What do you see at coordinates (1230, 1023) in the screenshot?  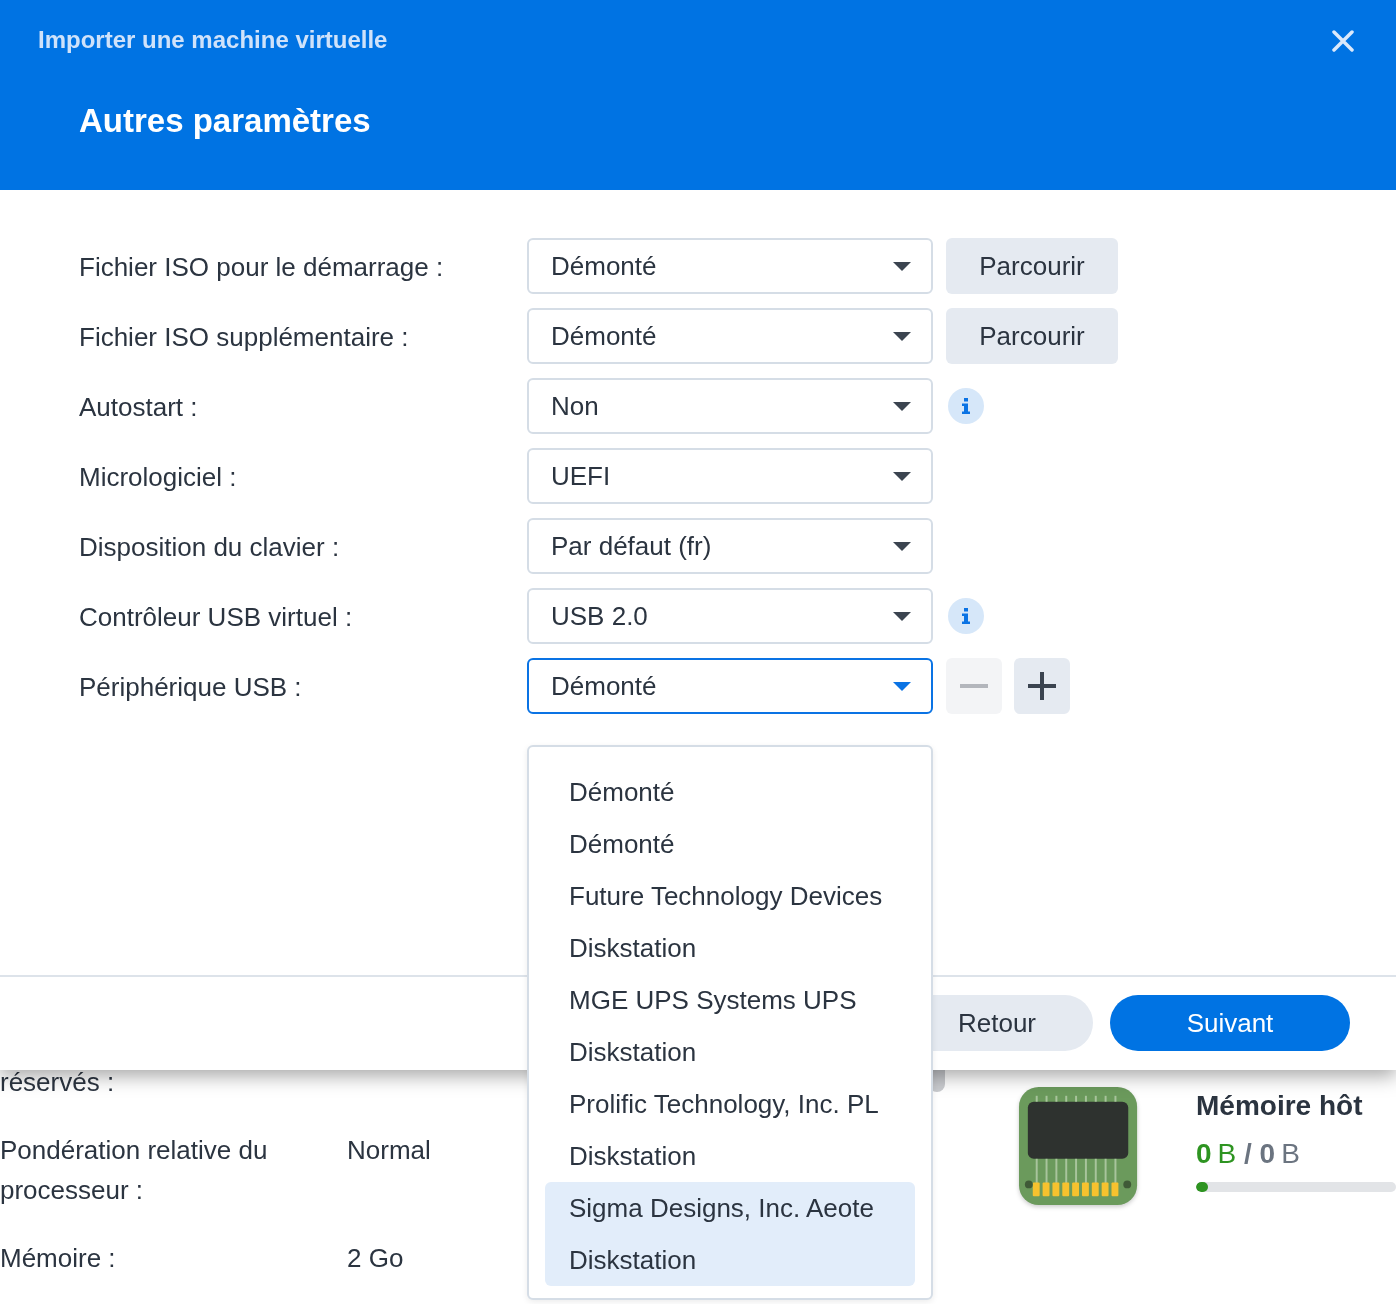 I see `next-button: Suivant` at bounding box center [1230, 1023].